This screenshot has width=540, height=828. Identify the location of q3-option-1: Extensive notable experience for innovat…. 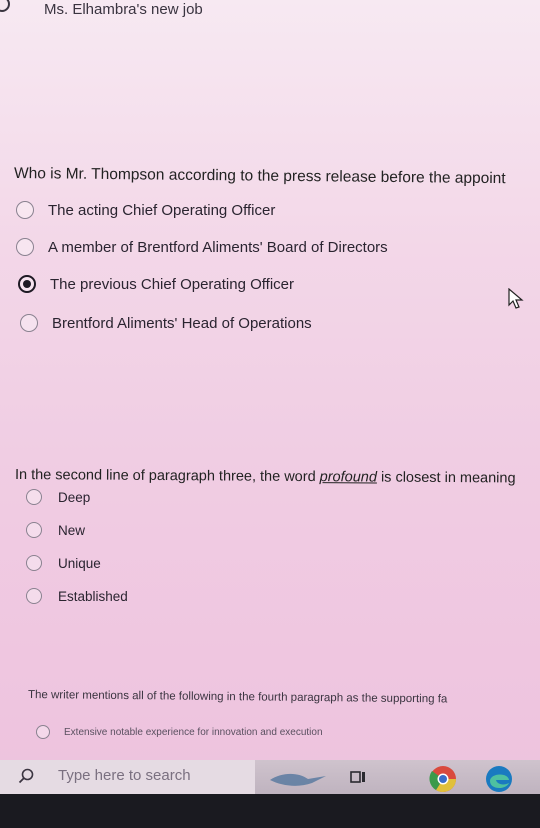
(179, 732).